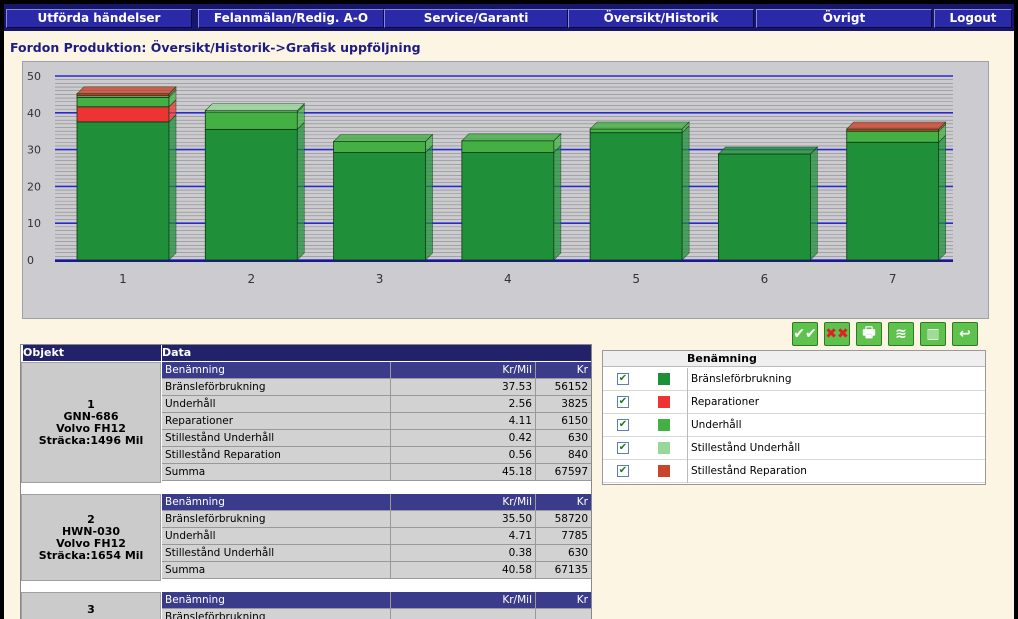 The image size is (1018, 619). I want to click on table-cell: Reparationer, so click(276, 421).